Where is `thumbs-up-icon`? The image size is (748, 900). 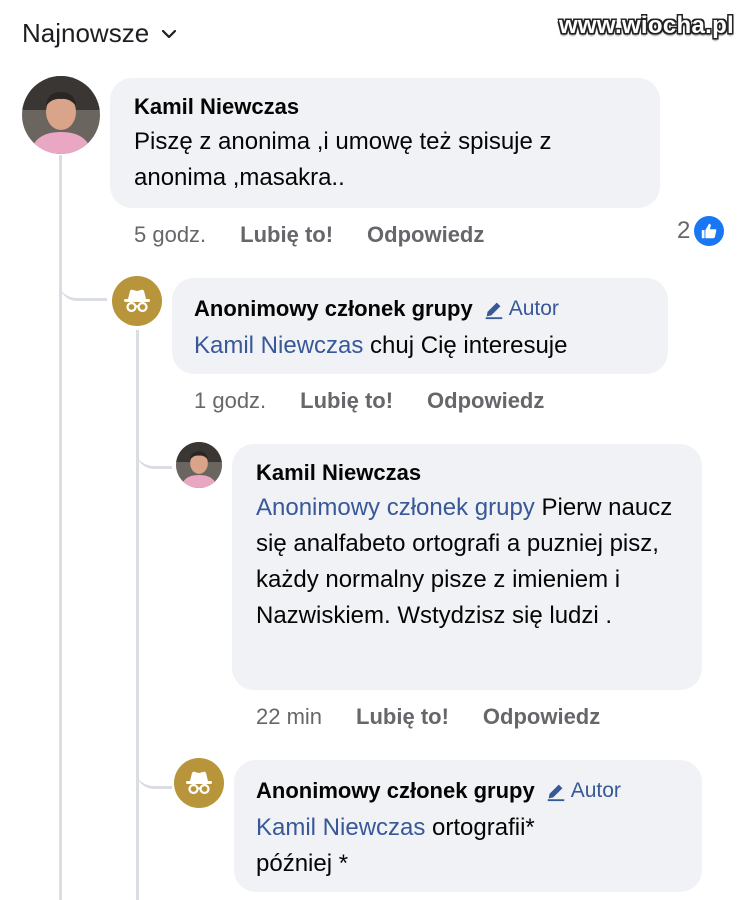
thumbs-up-icon is located at coordinates (709, 231).